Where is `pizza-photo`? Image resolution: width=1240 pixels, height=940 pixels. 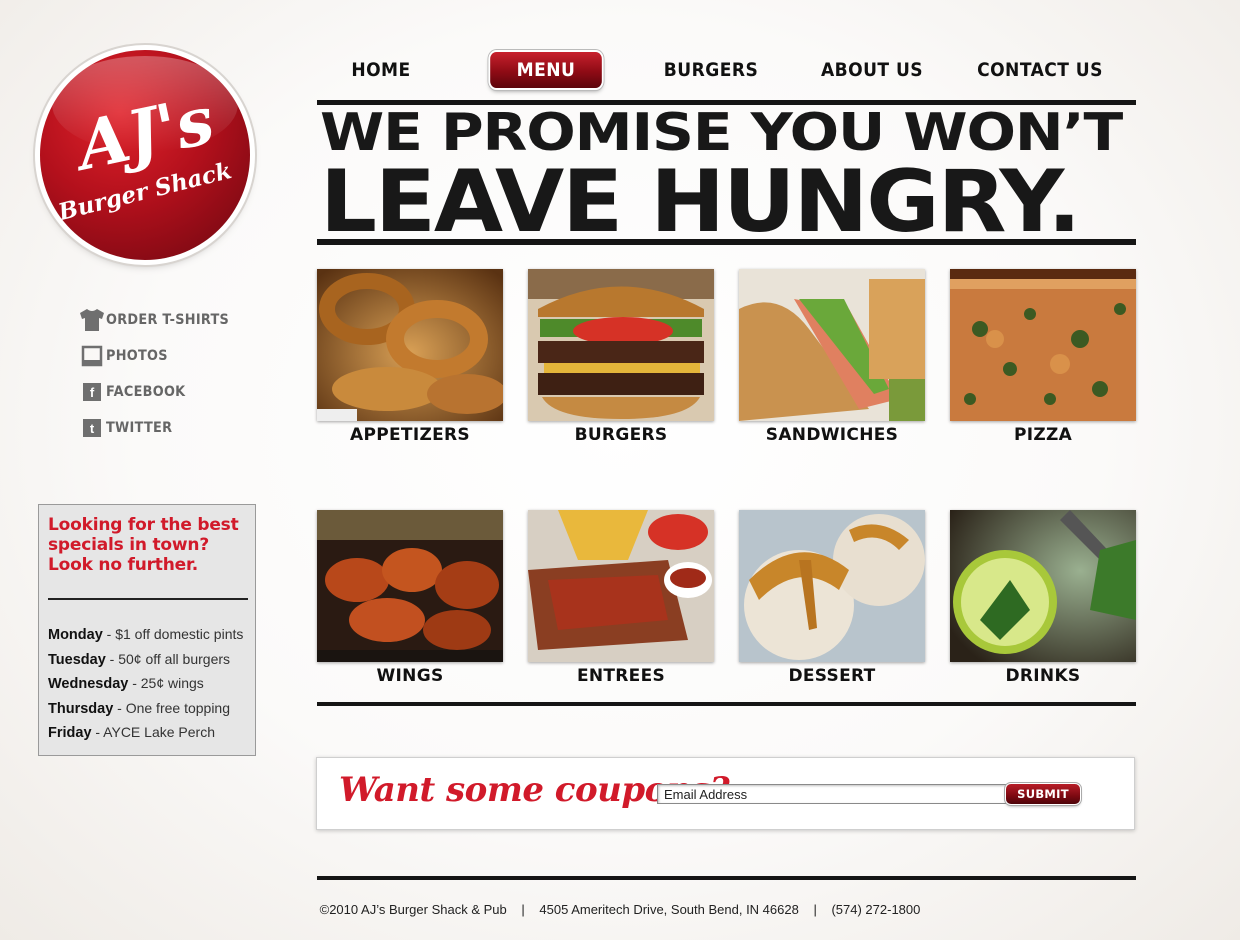 pizza-photo is located at coordinates (1043, 345).